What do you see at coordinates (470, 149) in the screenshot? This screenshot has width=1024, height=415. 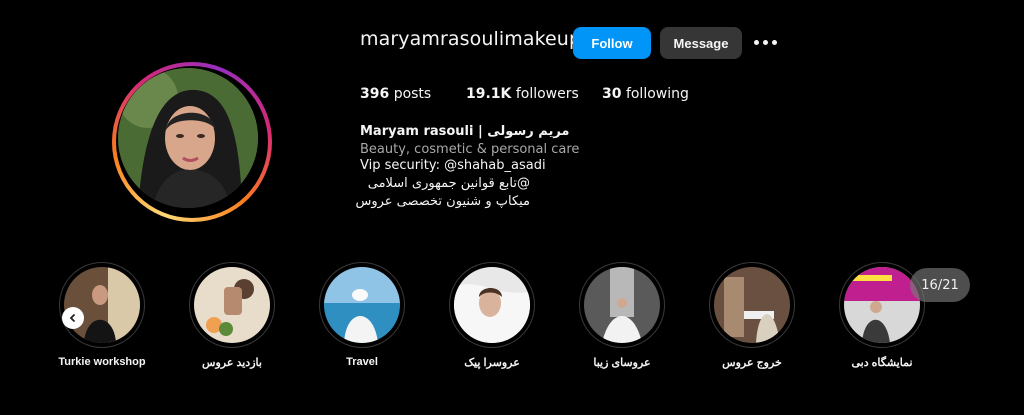 I see `profile-category: Beauty, cosmetic & personal care` at bounding box center [470, 149].